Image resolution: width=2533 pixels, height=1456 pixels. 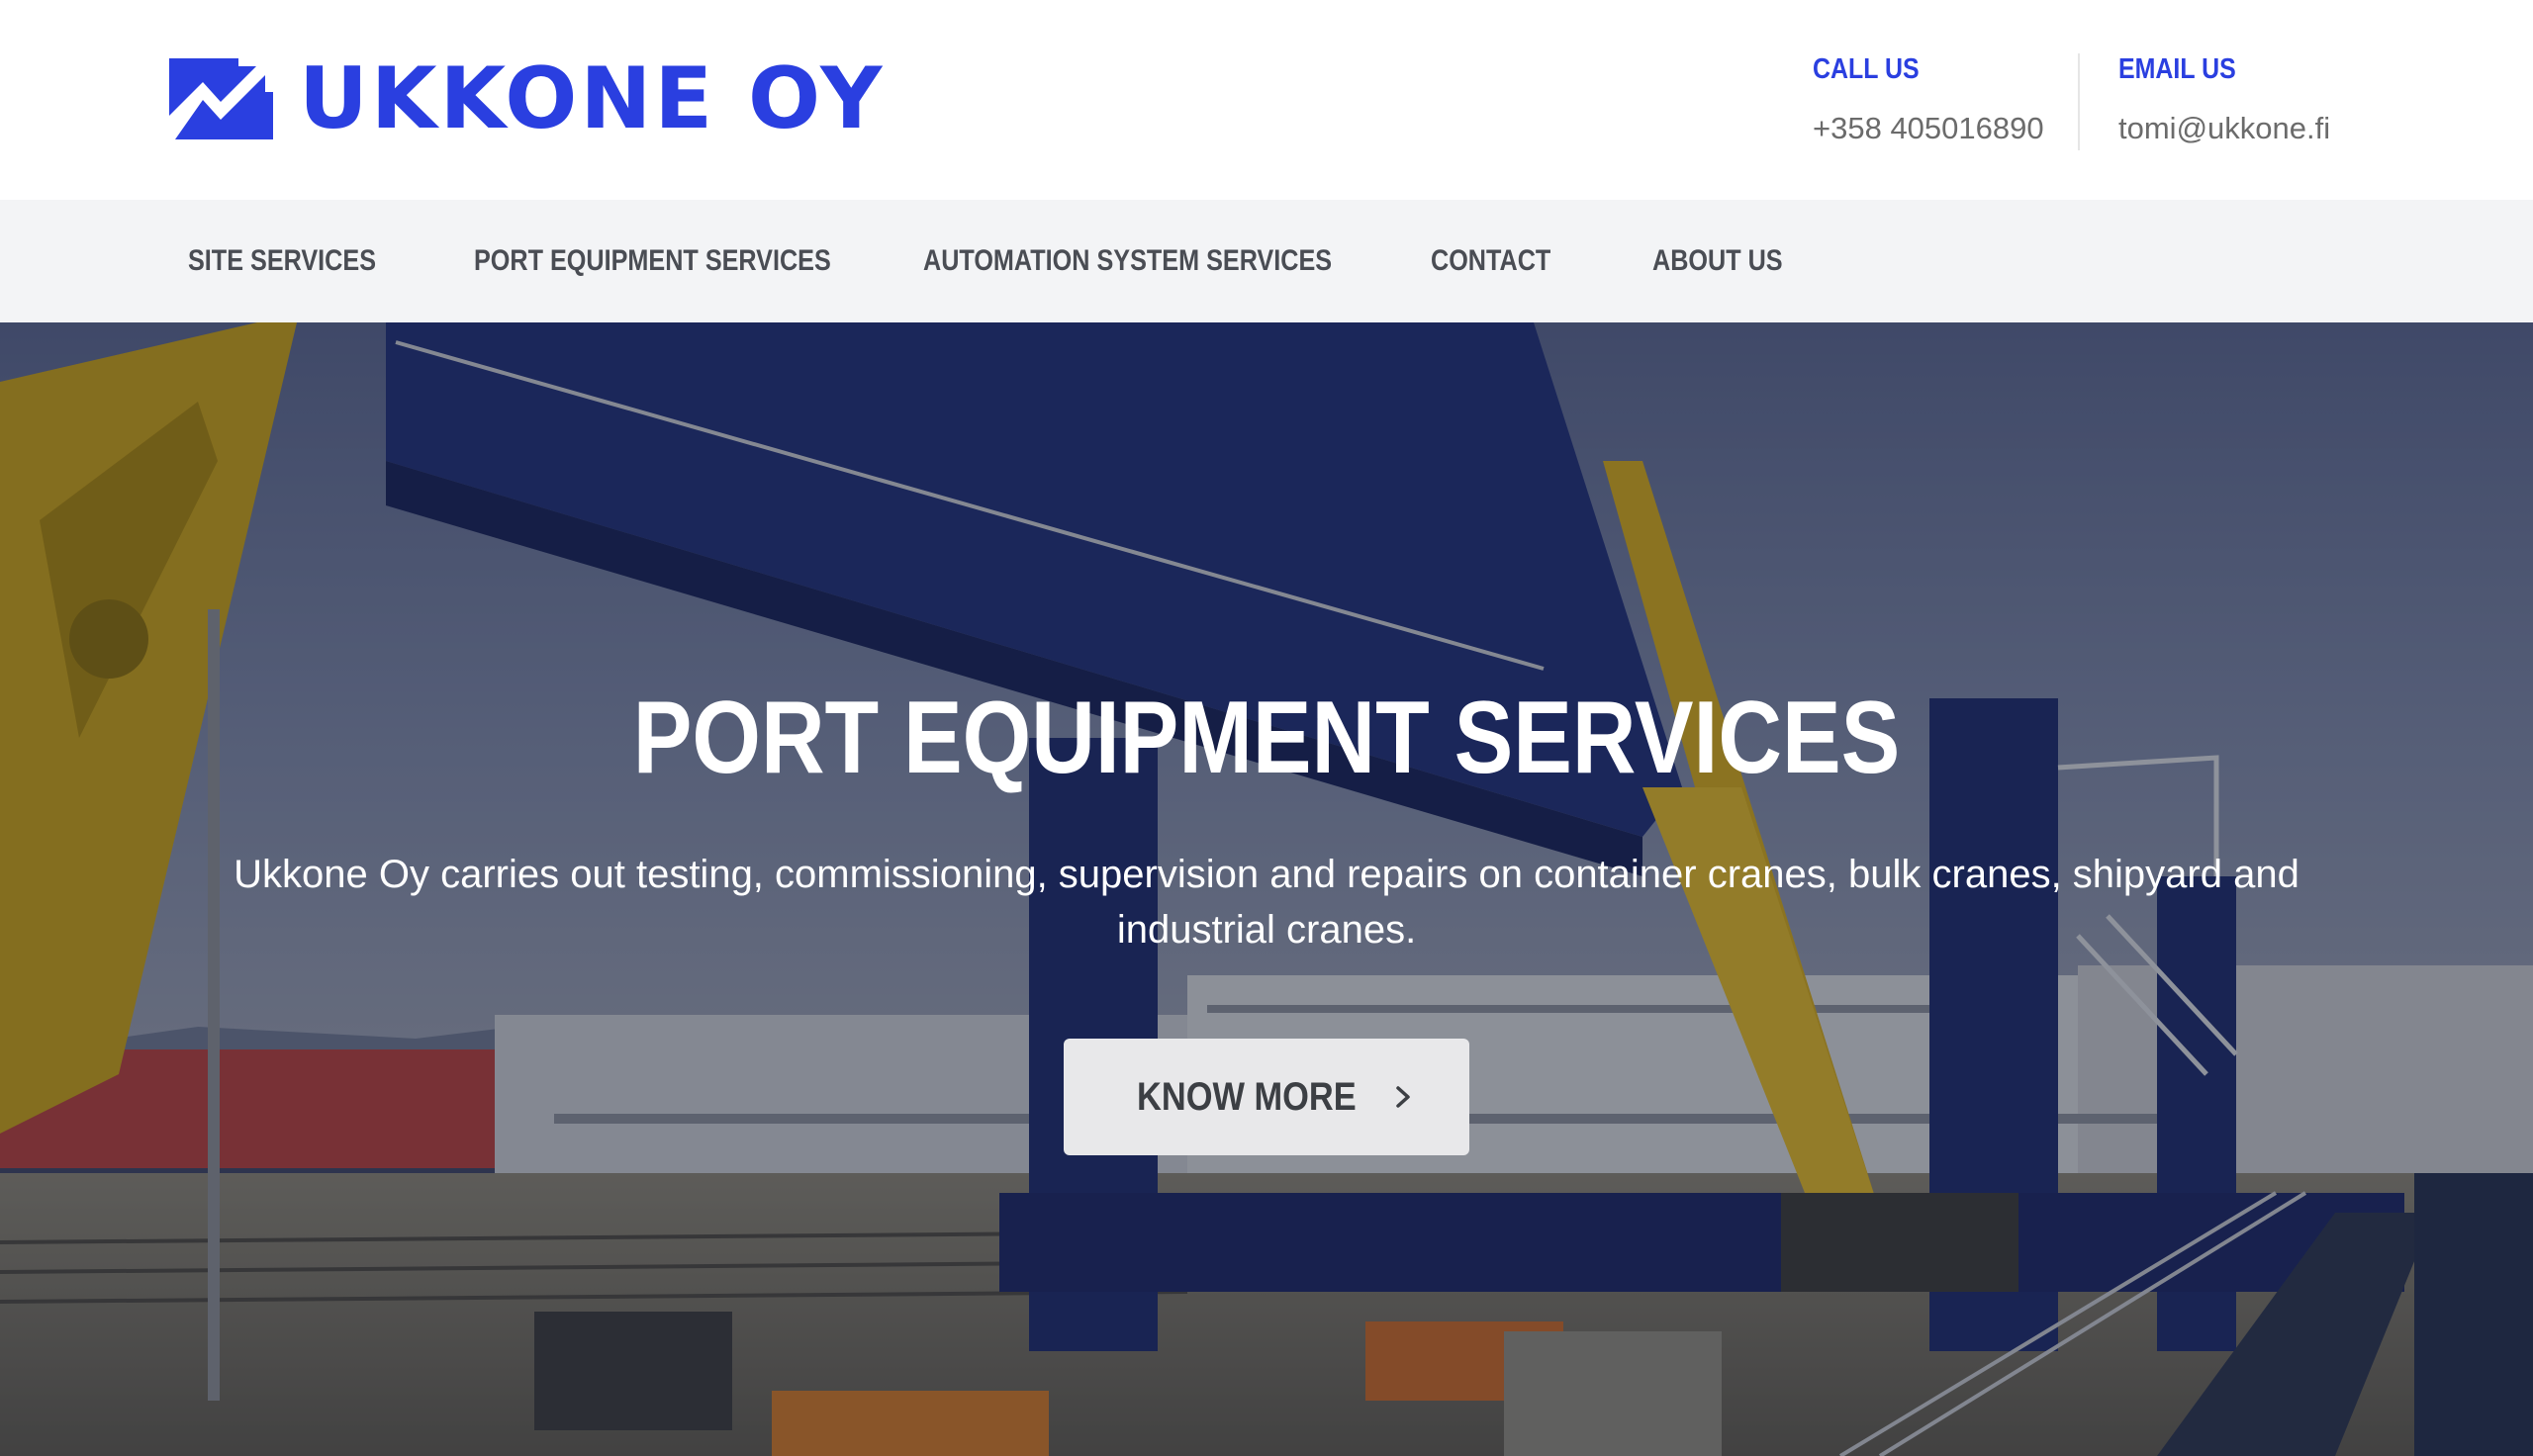 I want to click on nav-item-automation-system-services: AUTOMATION SYSTEM SERVICES, so click(x=1127, y=261).